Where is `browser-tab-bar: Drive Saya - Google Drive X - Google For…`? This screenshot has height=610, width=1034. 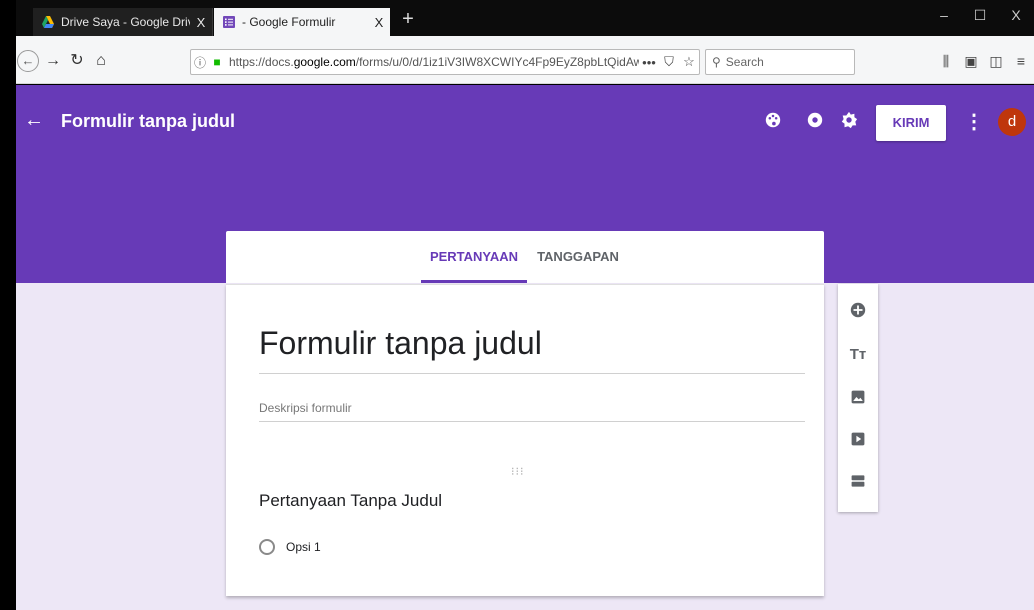
browser-tab-bar: Drive Saya - Google Drive X - Google For… is located at coordinates (517, 18).